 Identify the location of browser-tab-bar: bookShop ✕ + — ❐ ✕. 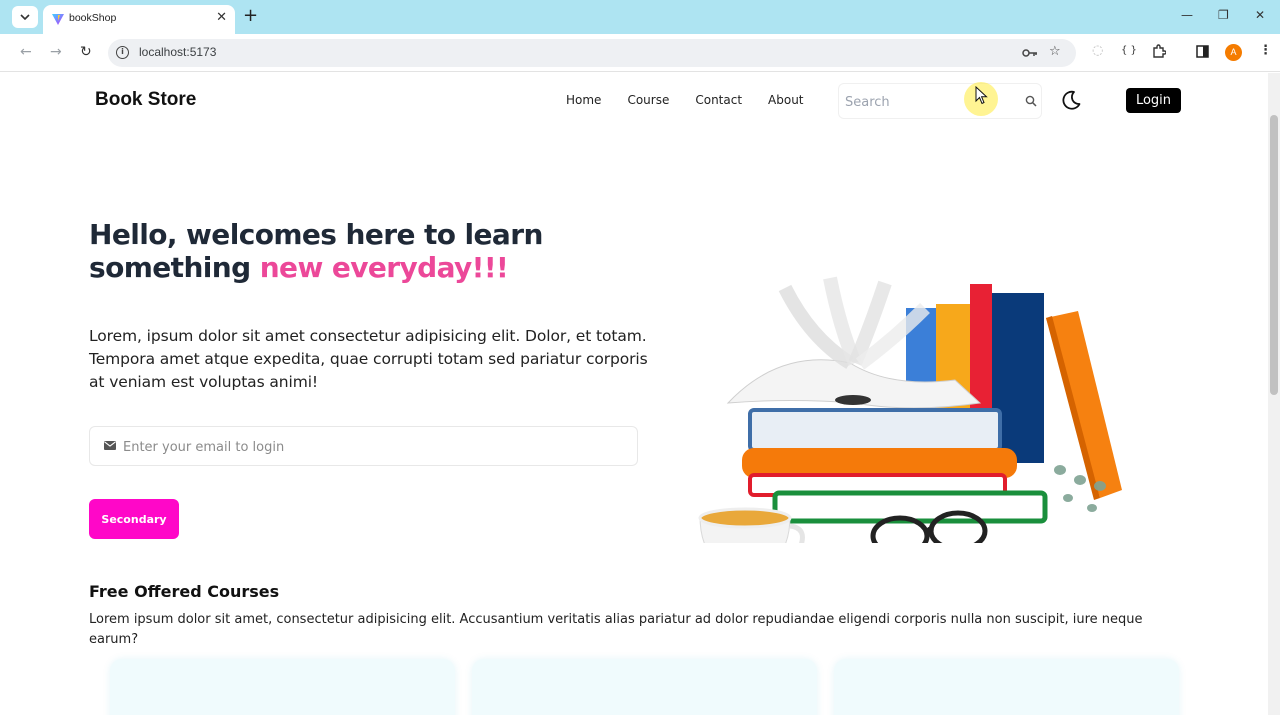
(640, 17).